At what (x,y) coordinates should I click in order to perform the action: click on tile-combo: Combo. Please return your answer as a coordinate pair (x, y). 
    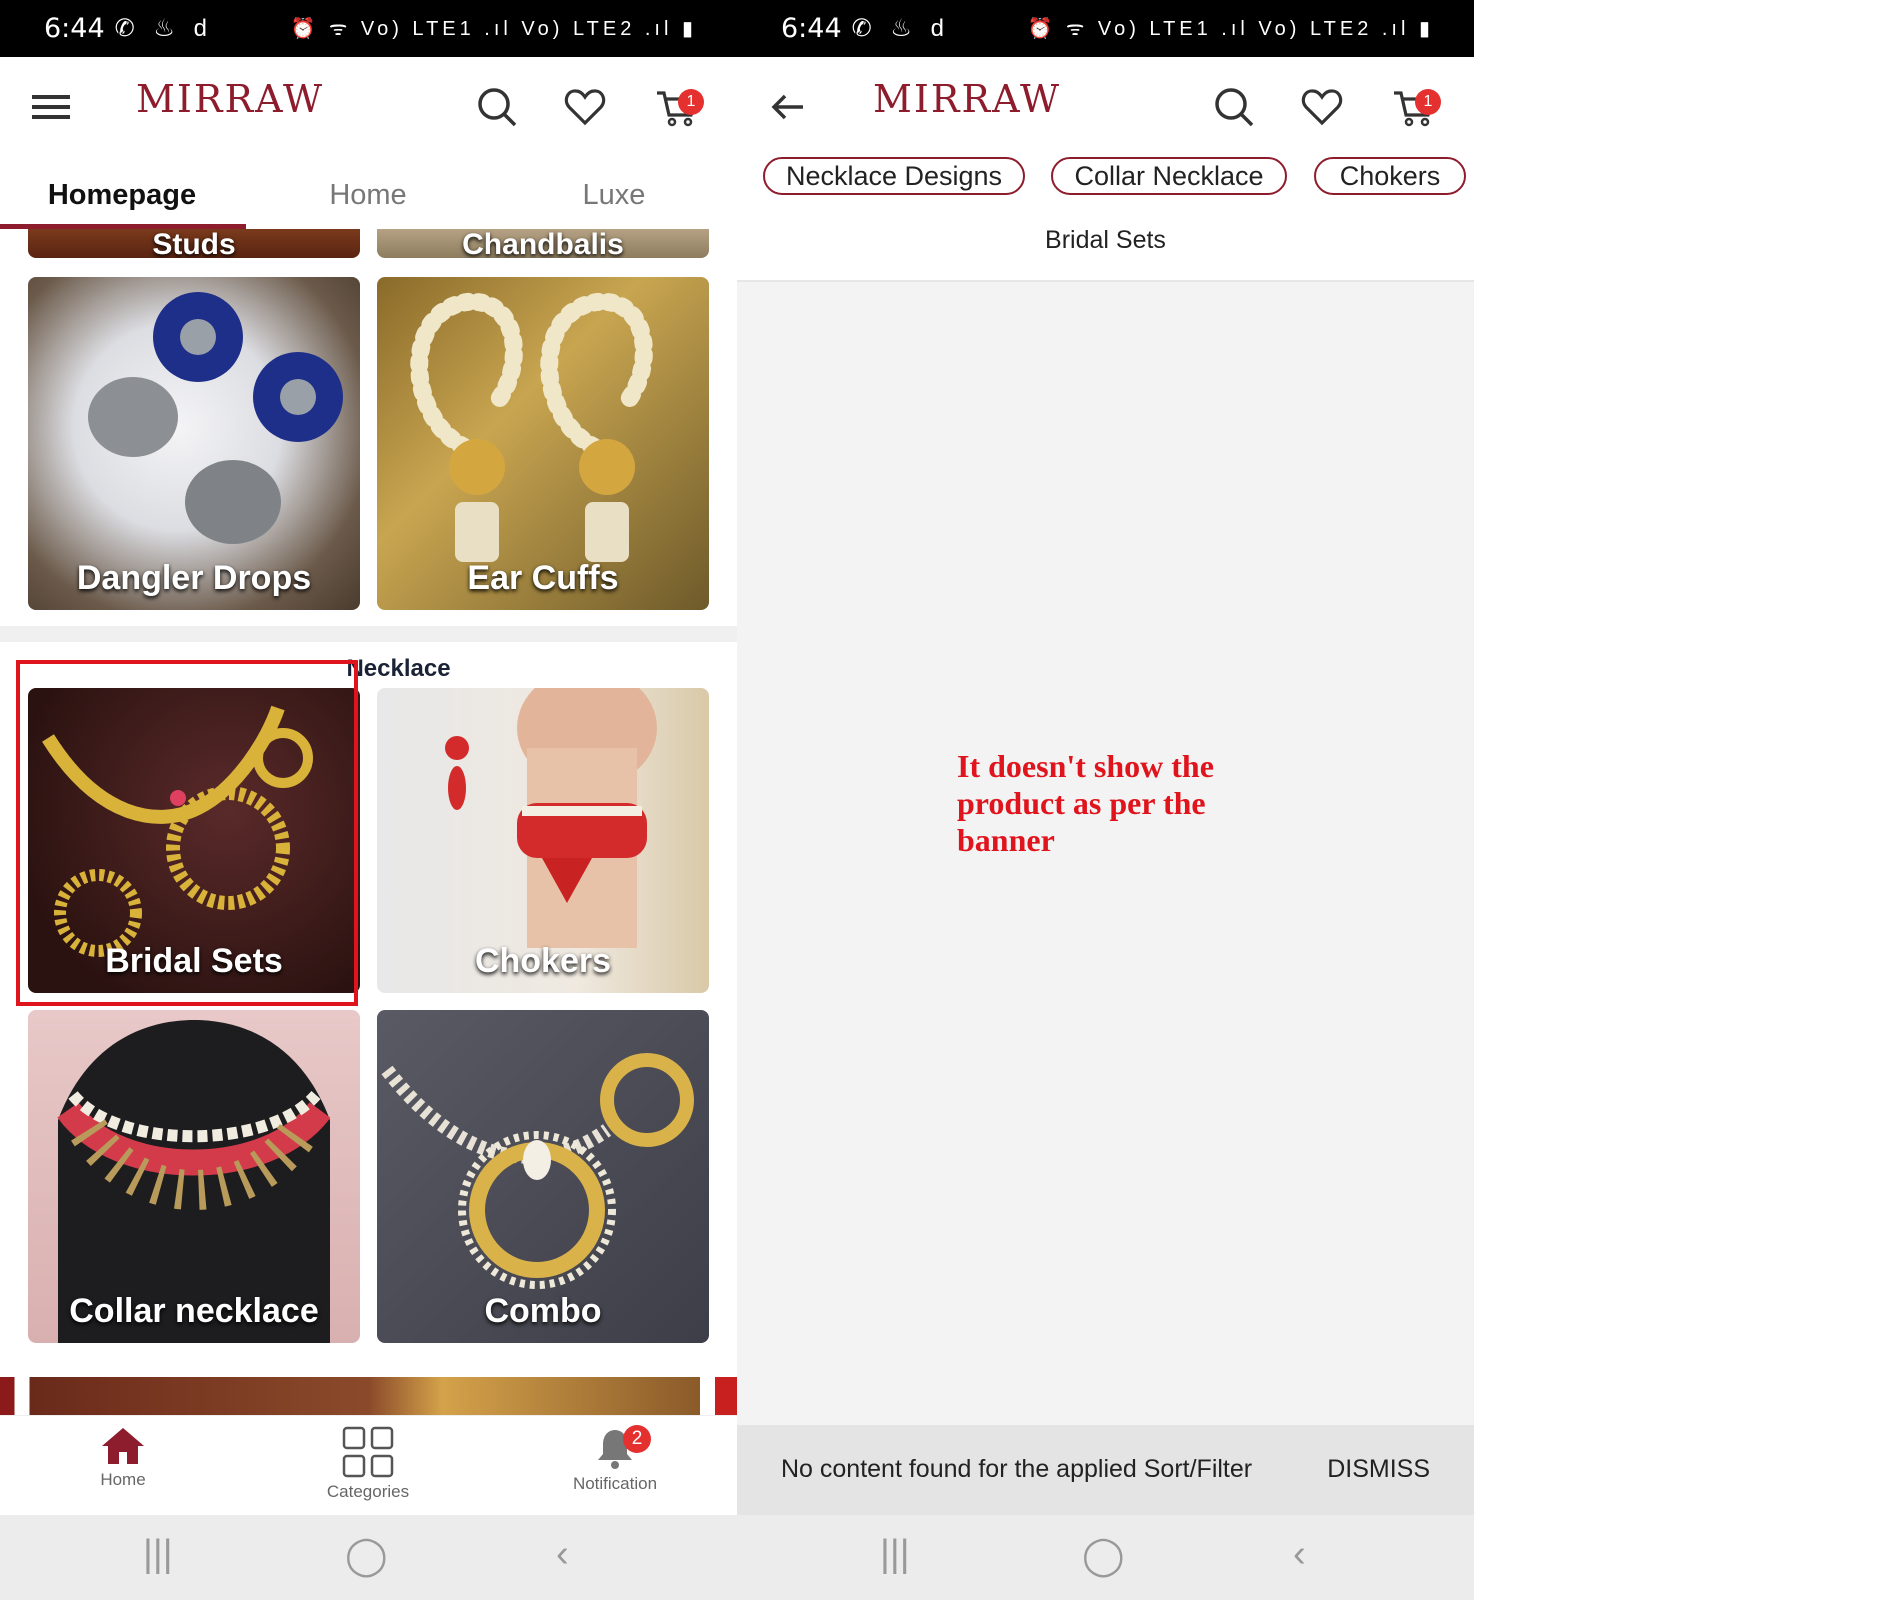
    Looking at the image, I should click on (543, 1176).